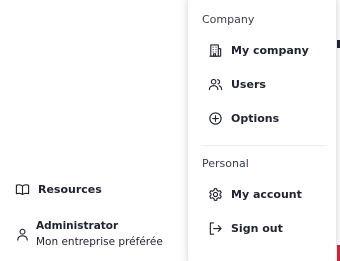 This screenshot has height=261, width=340. I want to click on menu-divider, so click(264, 145).